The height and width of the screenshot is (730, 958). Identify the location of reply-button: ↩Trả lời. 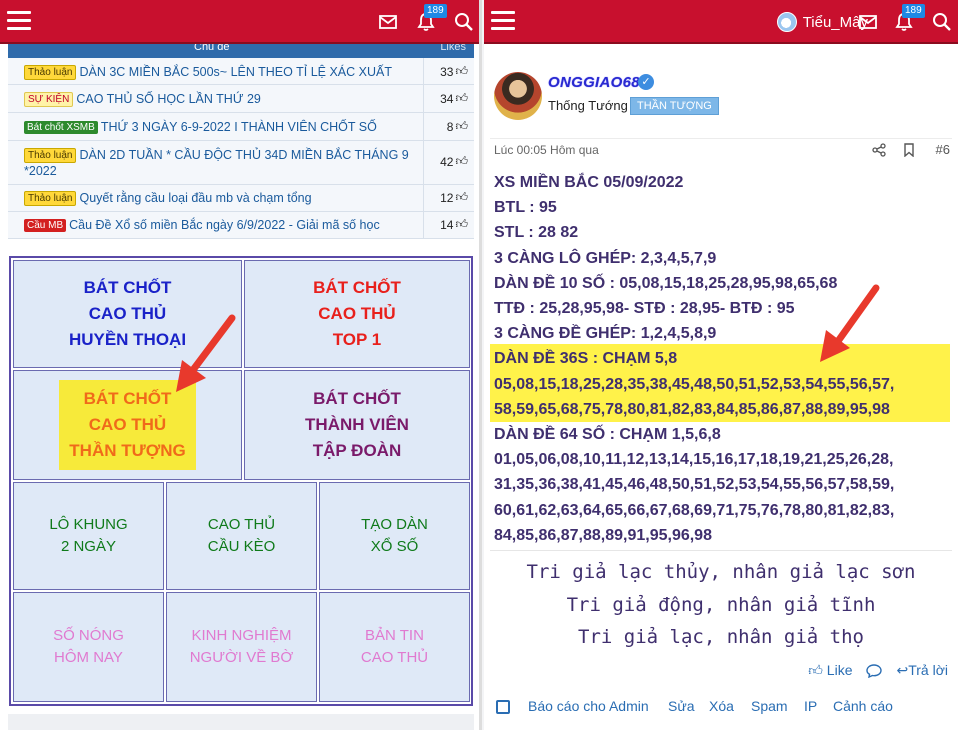
(922, 670).